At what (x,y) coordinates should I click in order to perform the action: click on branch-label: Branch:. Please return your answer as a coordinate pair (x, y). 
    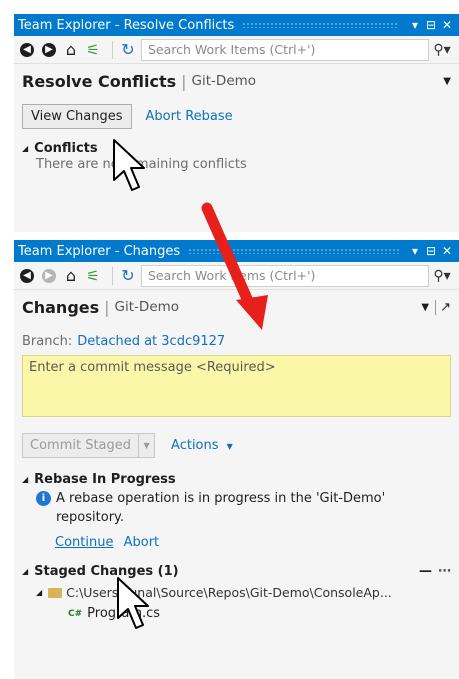
    Looking at the image, I should click on (47, 341).